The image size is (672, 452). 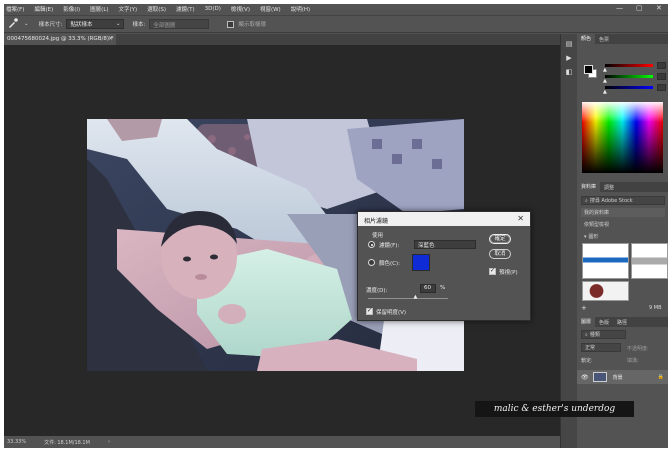 What do you see at coordinates (252, 25) in the screenshot?
I see `show-ring-label: 顯示取樣環` at bounding box center [252, 25].